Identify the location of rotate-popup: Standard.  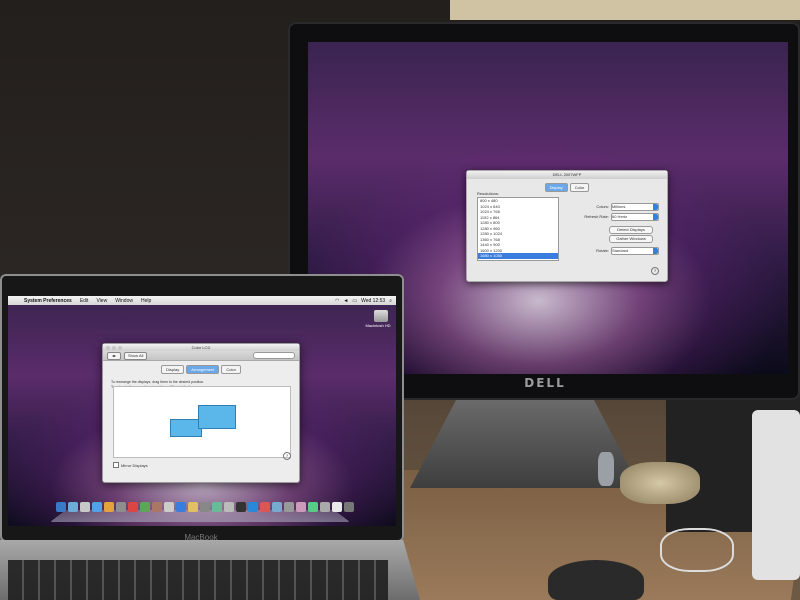
(635, 250).